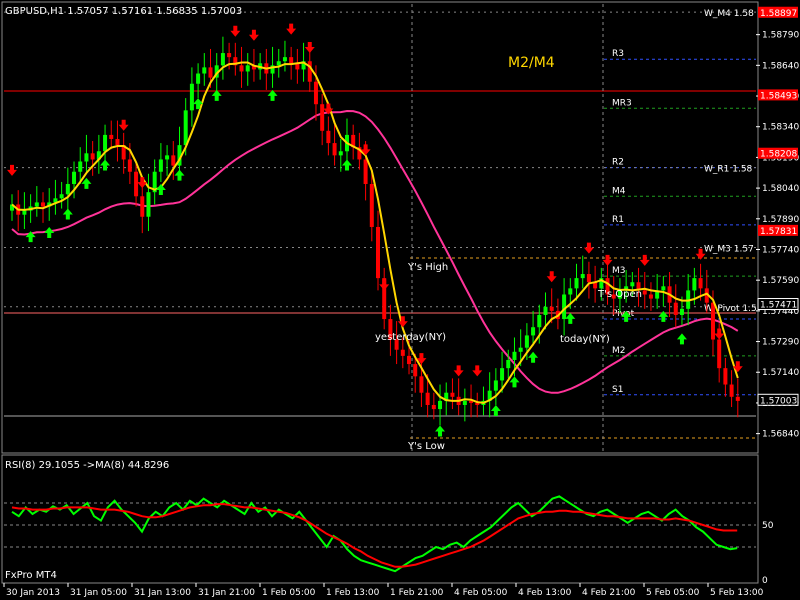 The height and width of the screenshot is (600, 800). What do you see at coordinates (780, 189) in the screenshot?
I see `y-tick-label: 1.58040` at bounding box center [780, 189].